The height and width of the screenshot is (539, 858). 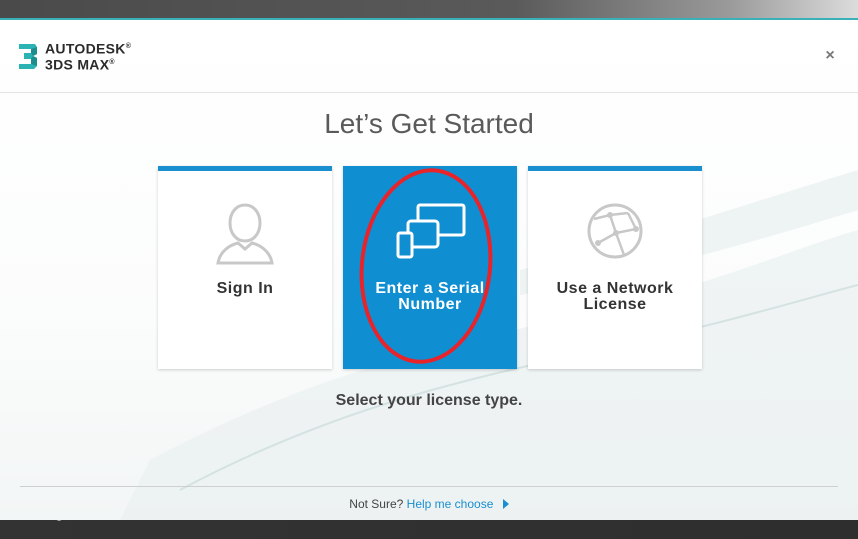 What do you see at coordinates (615, 304) in the screenshot?
I see `network-license-label-line2: License` at bounding box center [615, 304].